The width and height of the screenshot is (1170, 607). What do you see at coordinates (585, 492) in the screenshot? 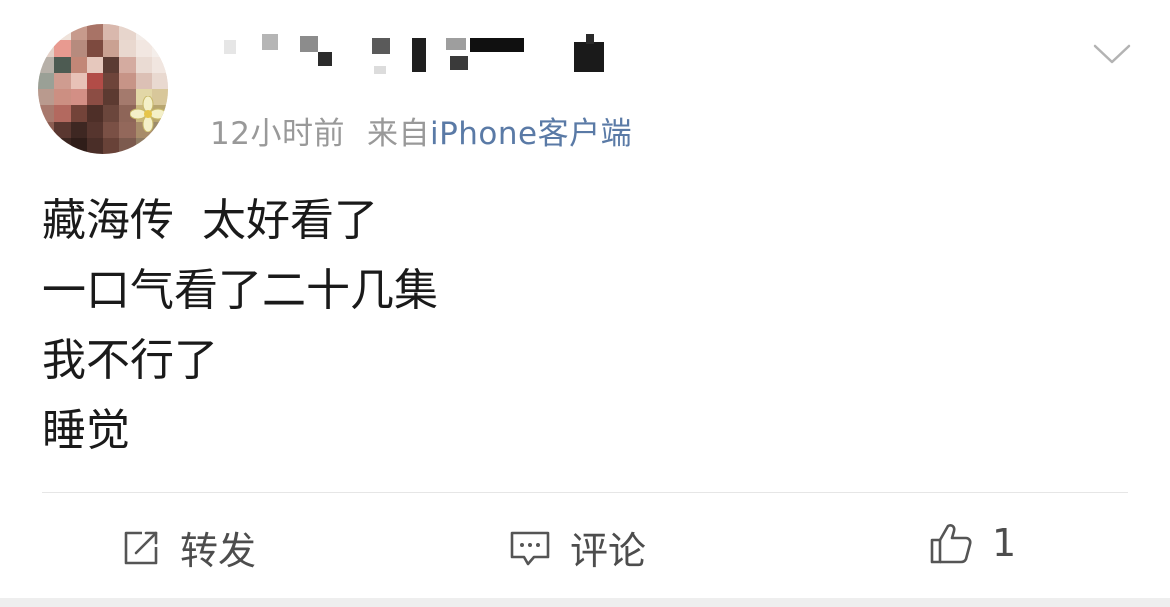
I see `divider` at bounding box center [585, 492].